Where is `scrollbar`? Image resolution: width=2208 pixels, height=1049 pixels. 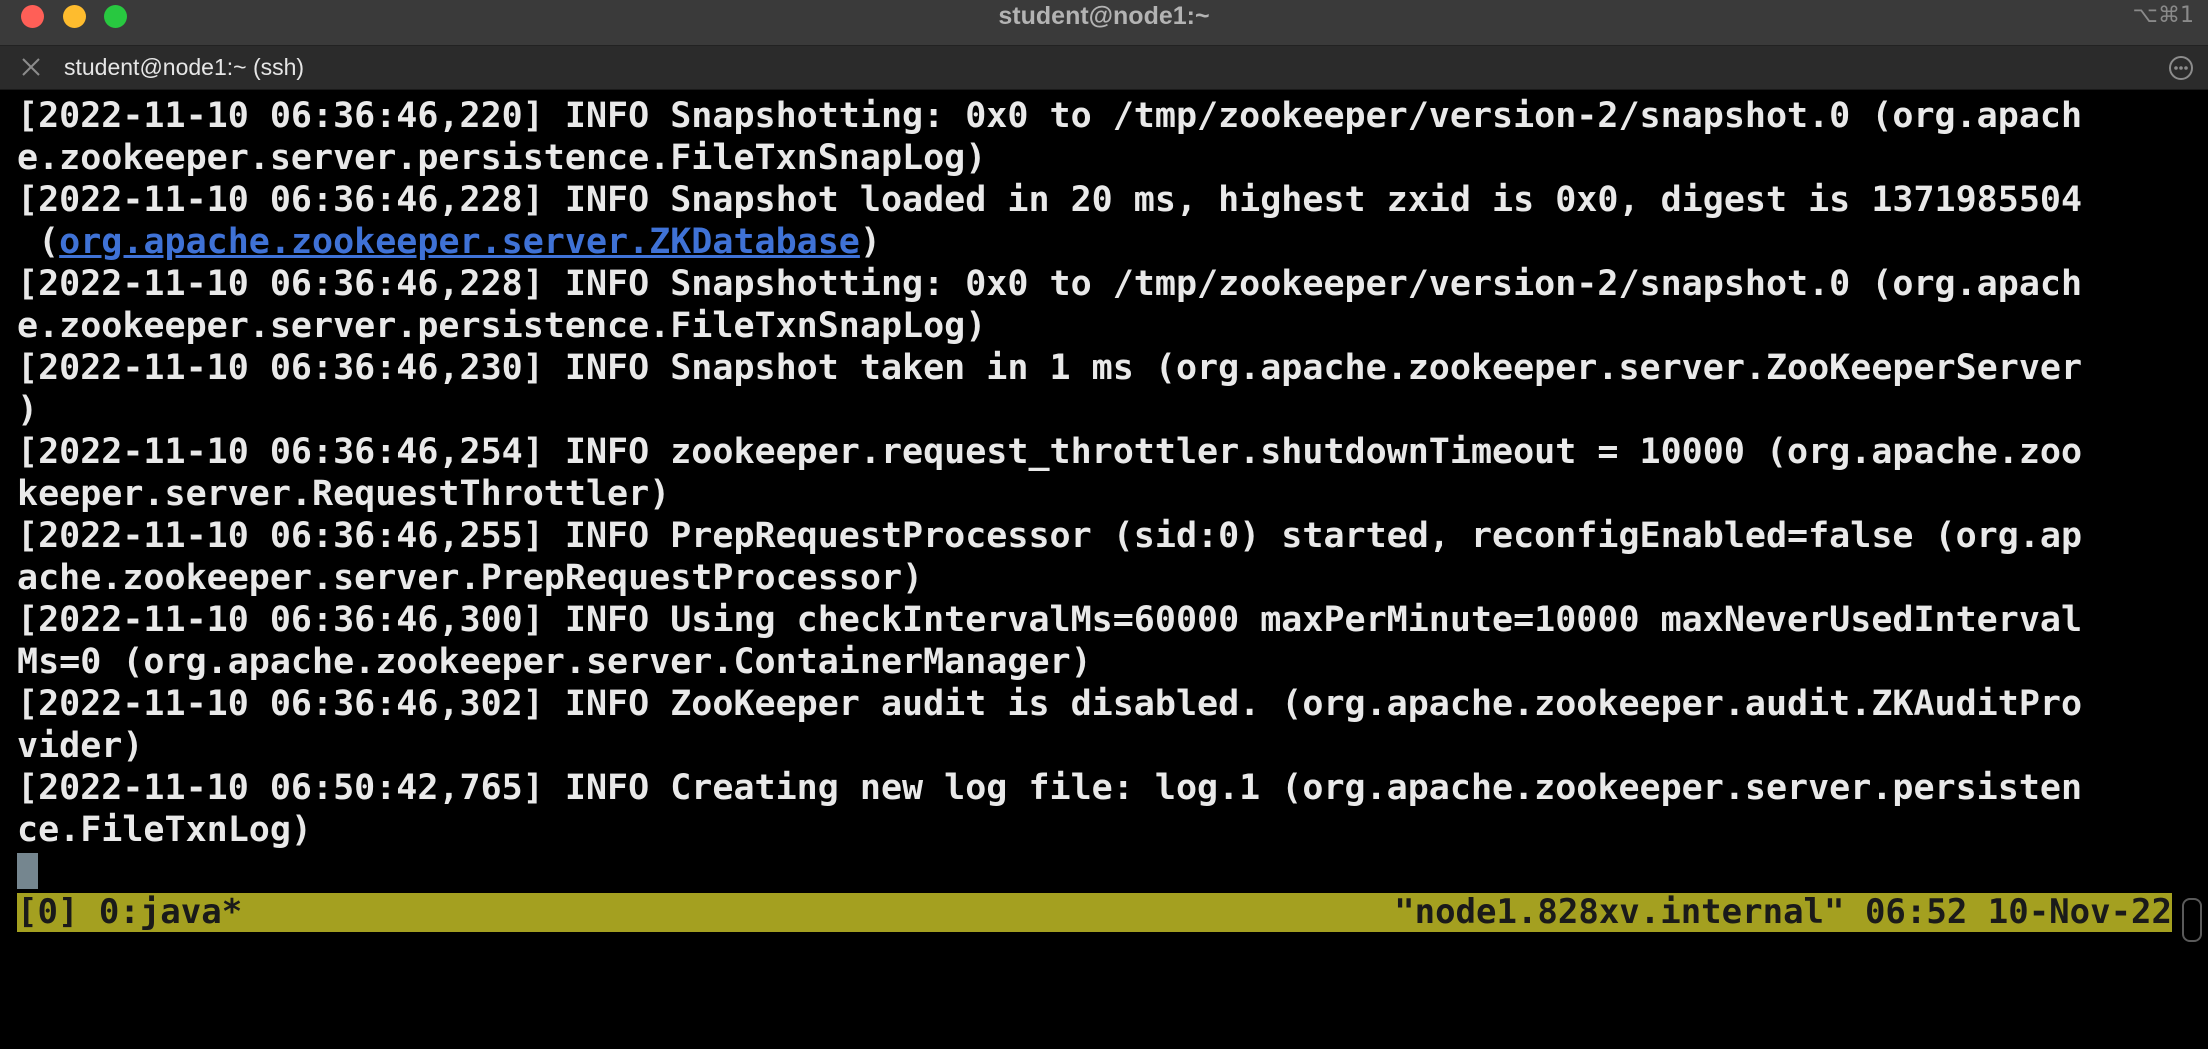 scrollbar is located at coordinates (2192, 920).